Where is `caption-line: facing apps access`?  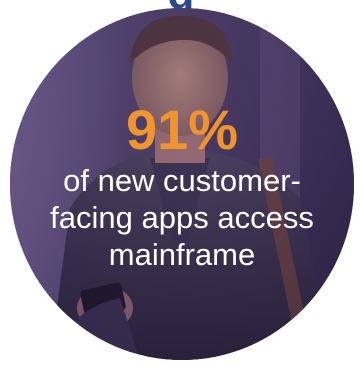 caption-line: facing apps access is located at coordinates (182, 217).